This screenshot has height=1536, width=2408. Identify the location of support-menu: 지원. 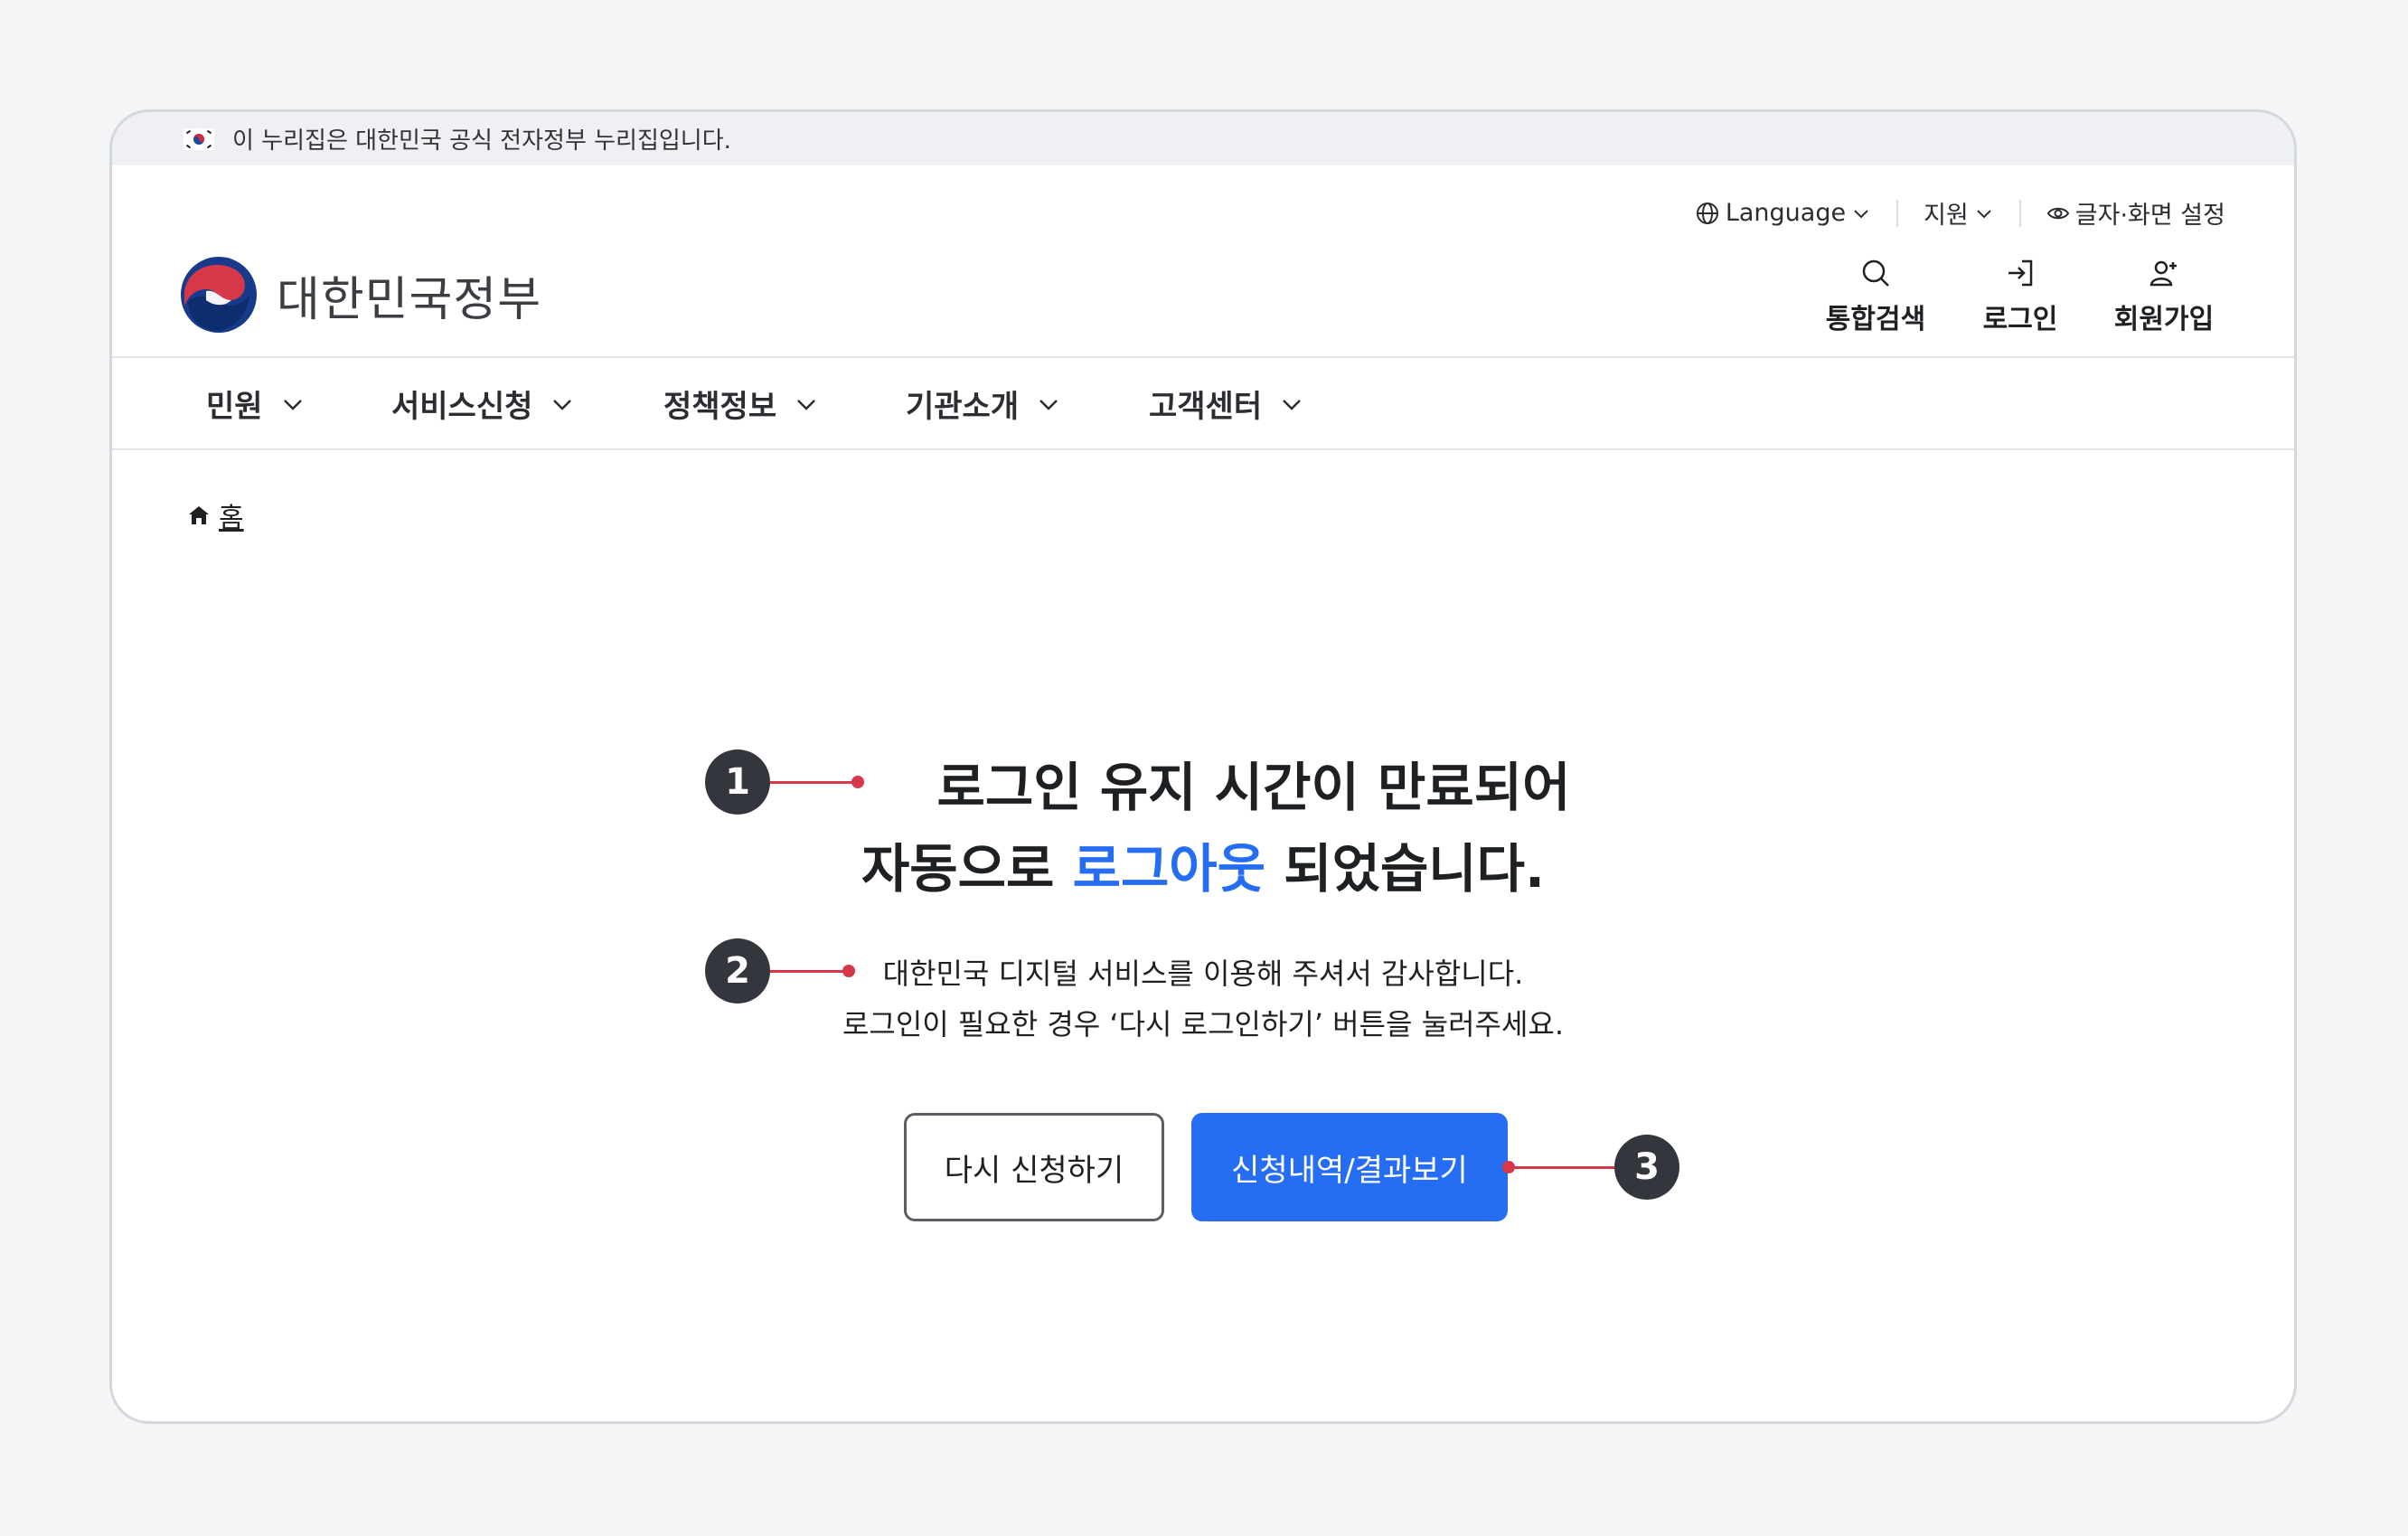
(1959, 213).